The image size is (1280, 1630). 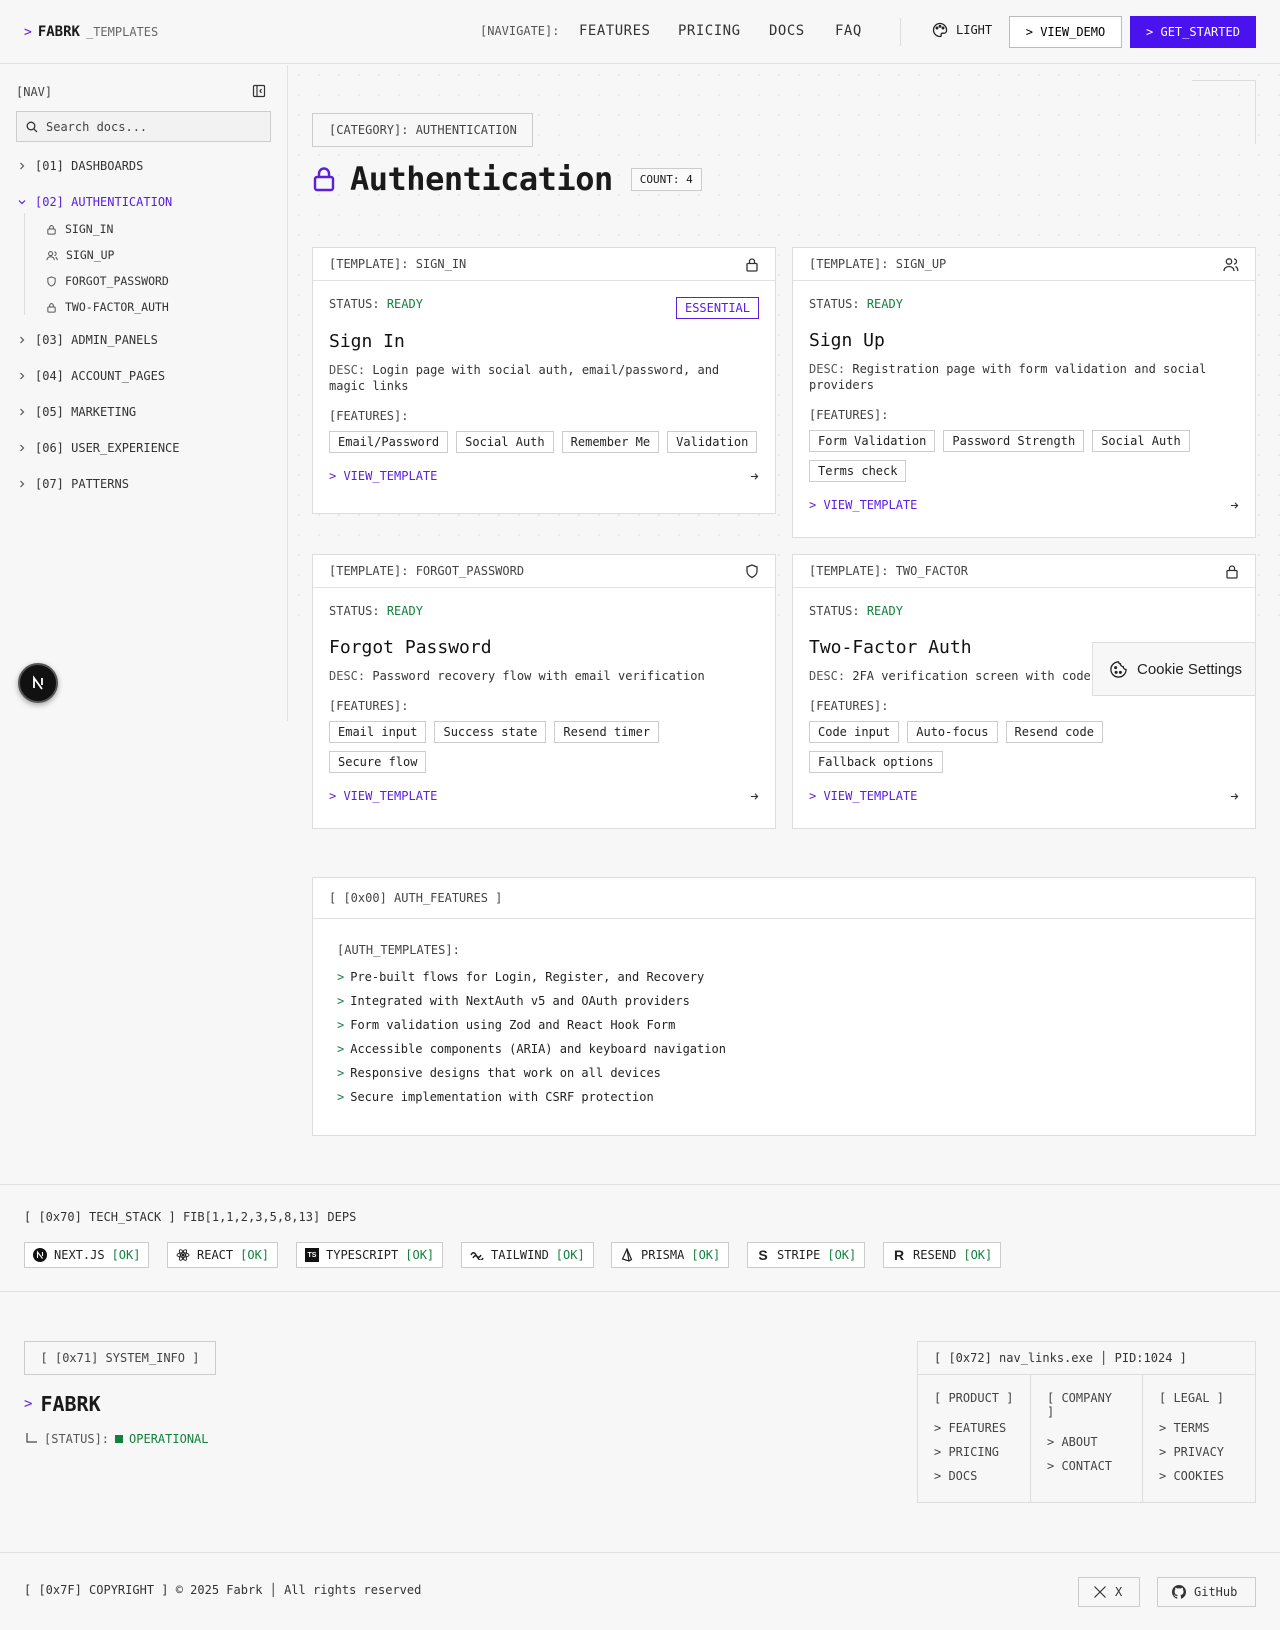 I want to click on sidebar-item-marketing: [05] MARKETING, so click(x=77, y=412).